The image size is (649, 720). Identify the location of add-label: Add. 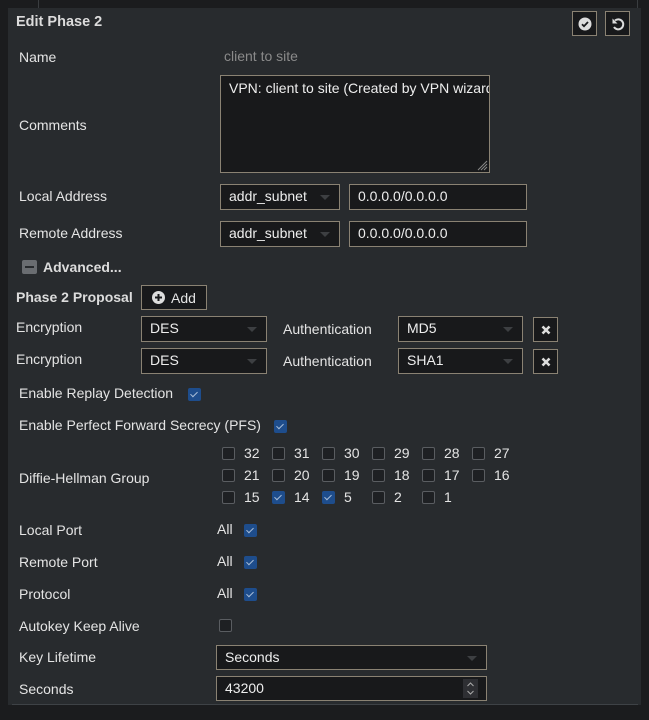
(183, 297).